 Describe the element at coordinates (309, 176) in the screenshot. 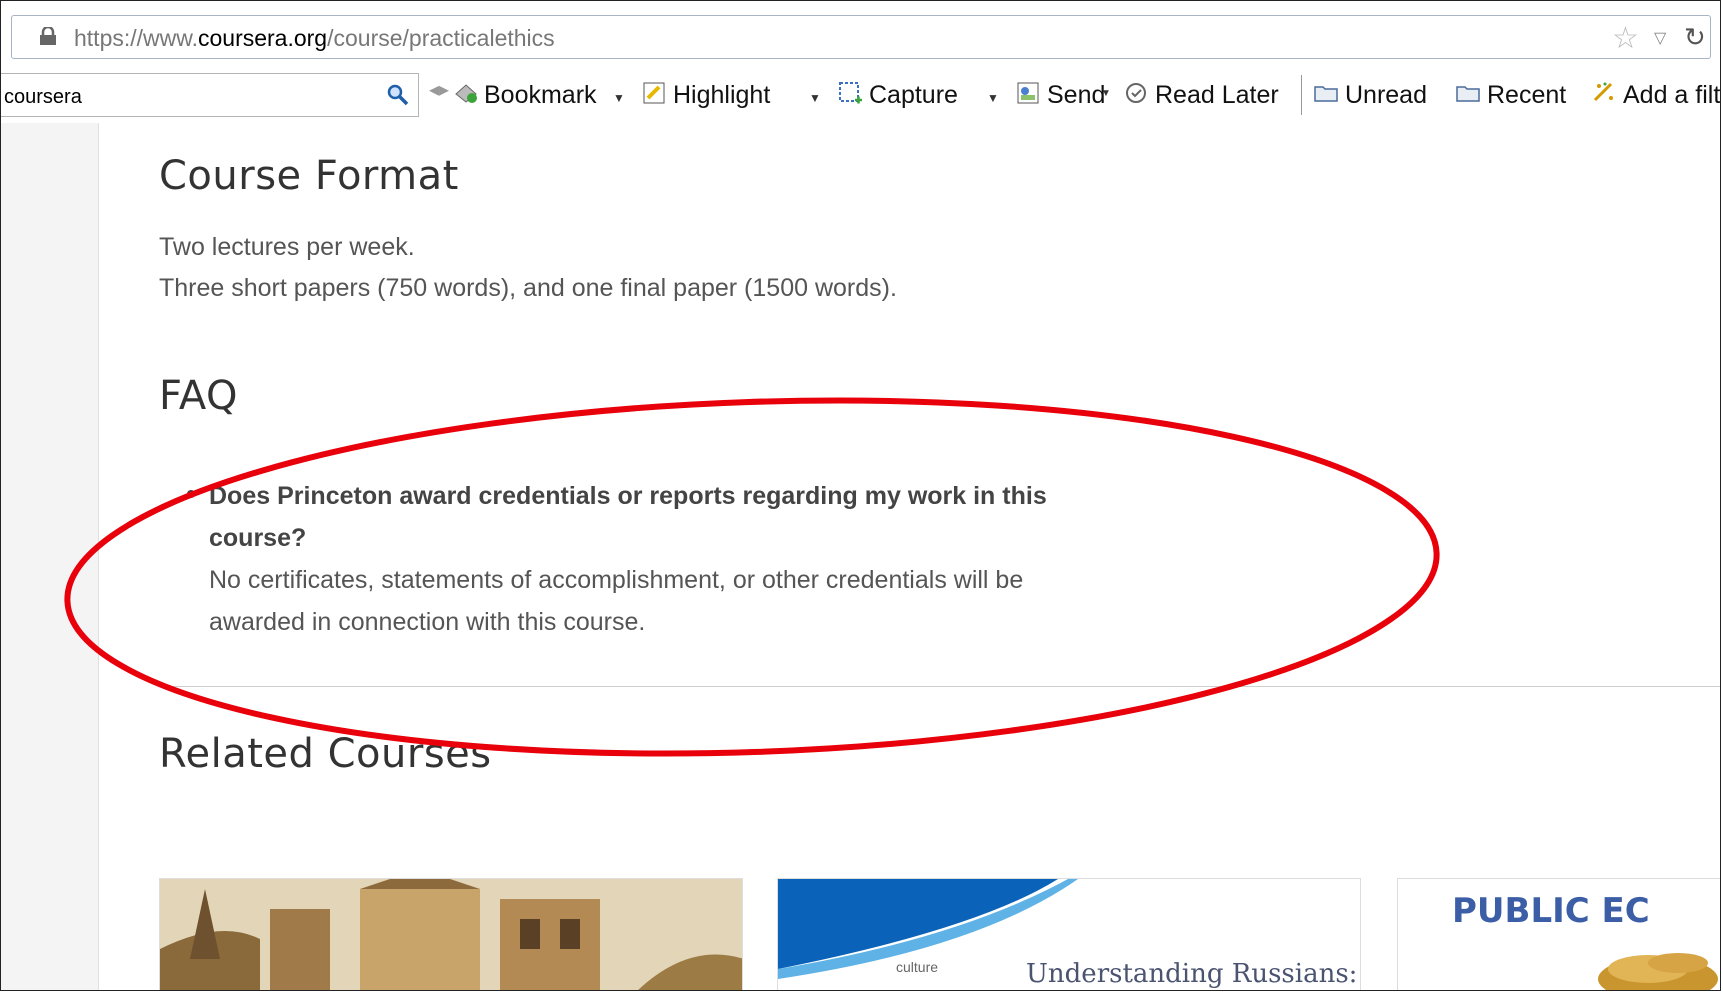

I see `course-format-heading: Course Format` at that location.